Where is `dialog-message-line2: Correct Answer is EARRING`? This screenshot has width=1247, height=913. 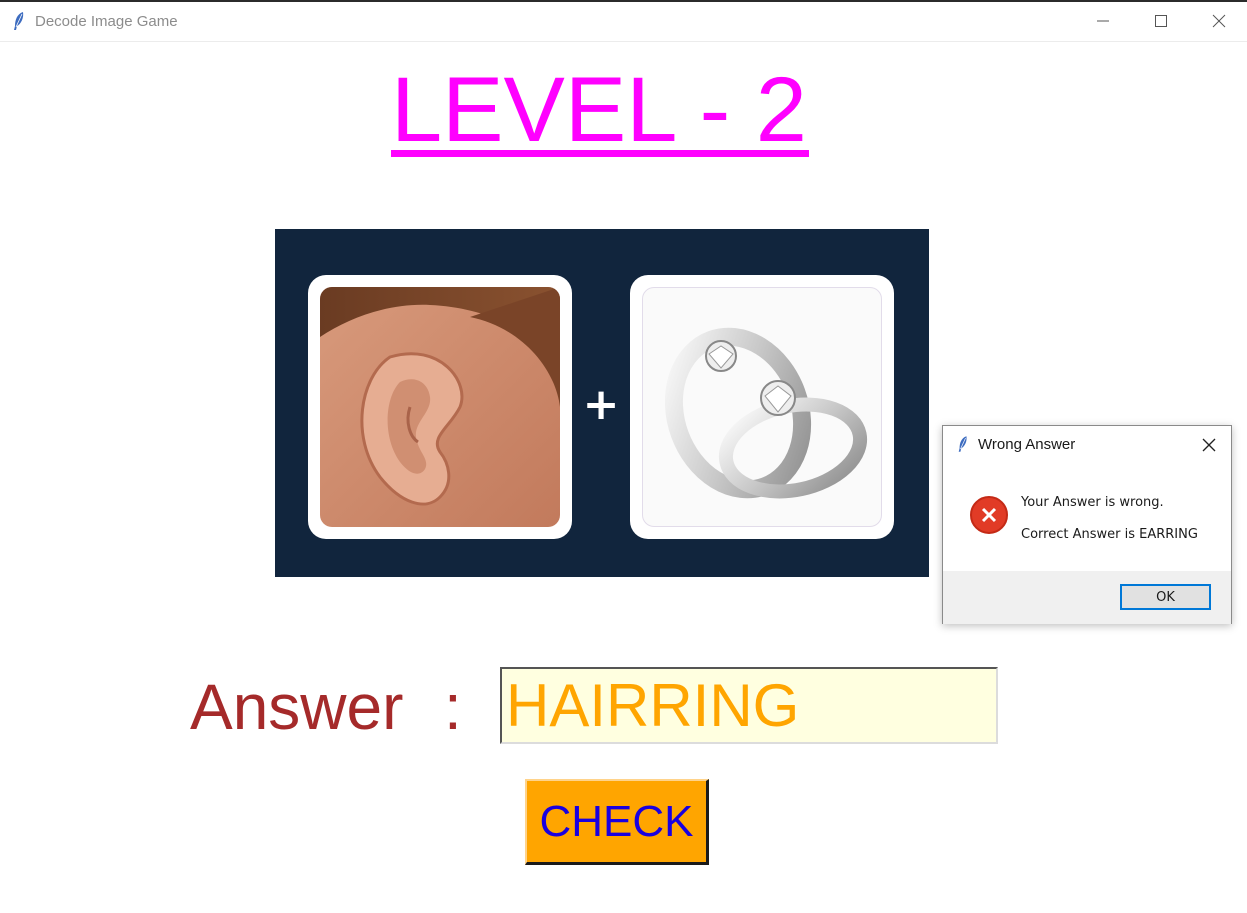 dialog-message-line2: Correct Answer is EARRING is located at coordinates (1109, 534).